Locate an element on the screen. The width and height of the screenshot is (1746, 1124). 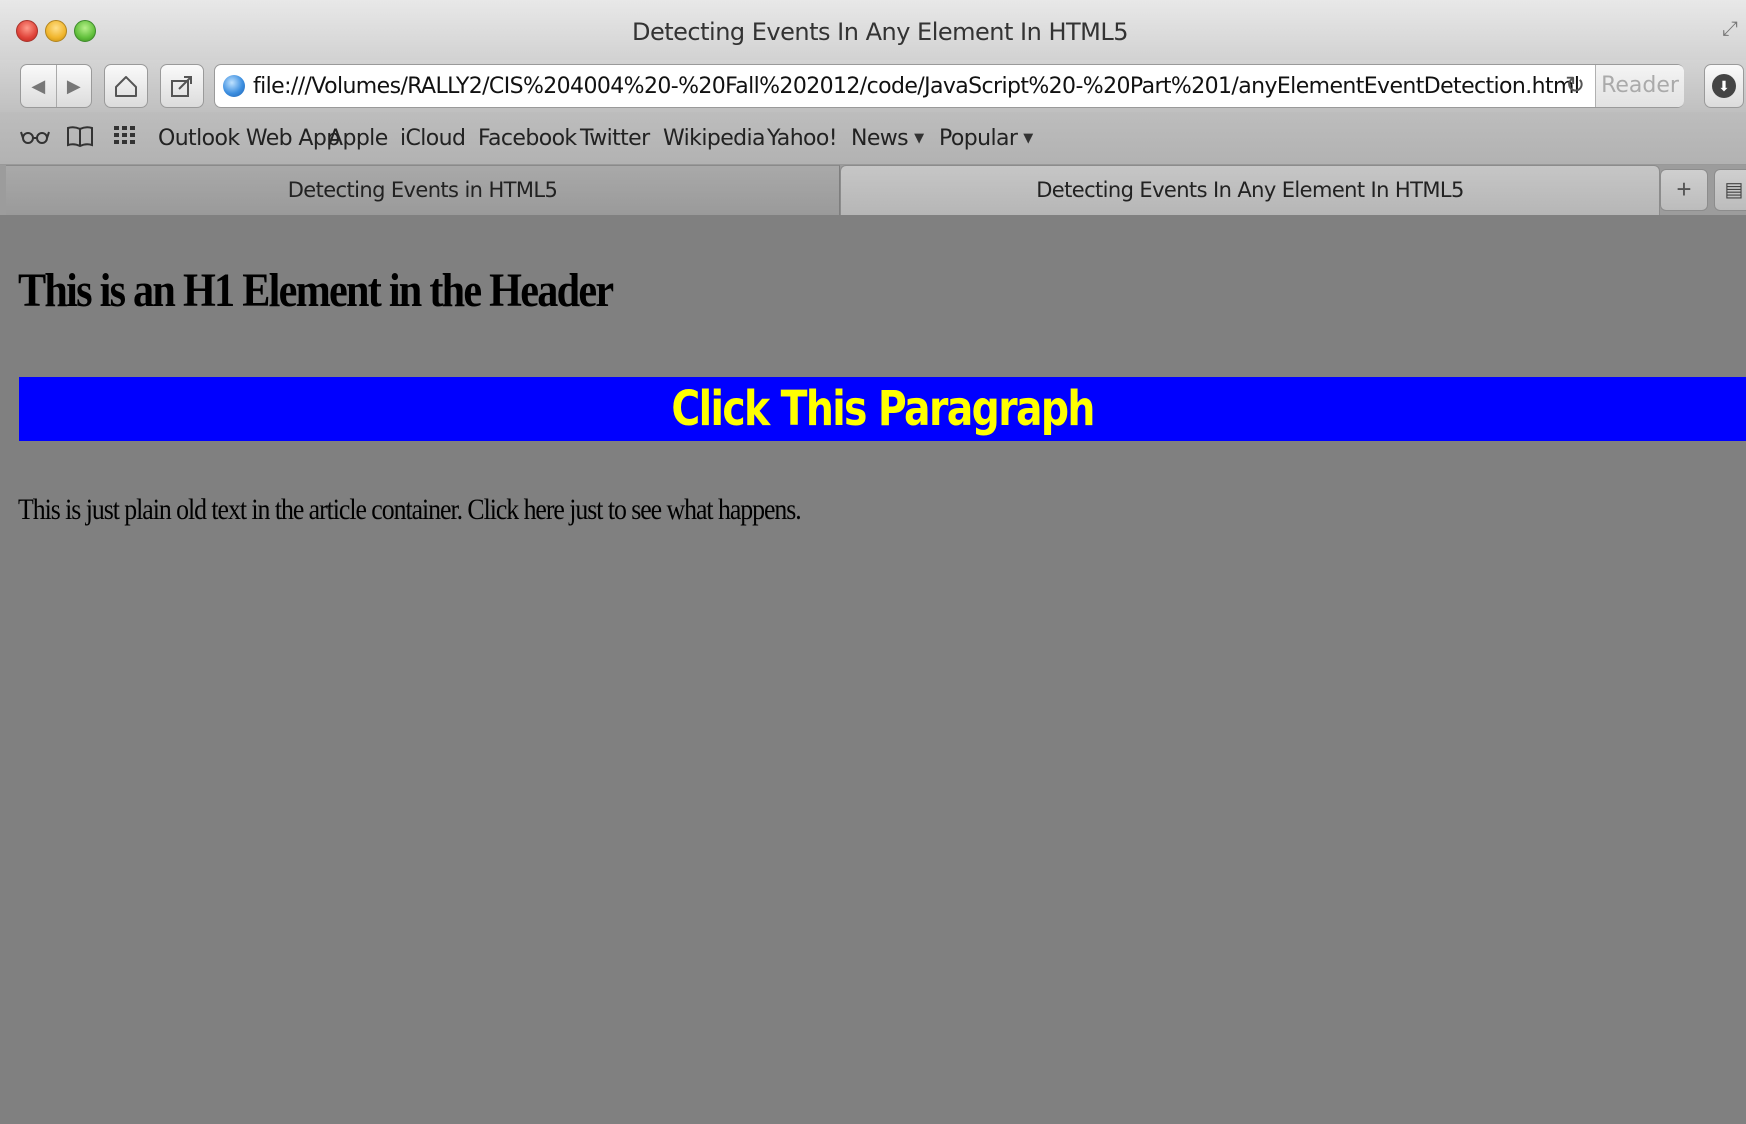
page-heading: This is an H1 Element in the Header is located at coordinates (316, 290).